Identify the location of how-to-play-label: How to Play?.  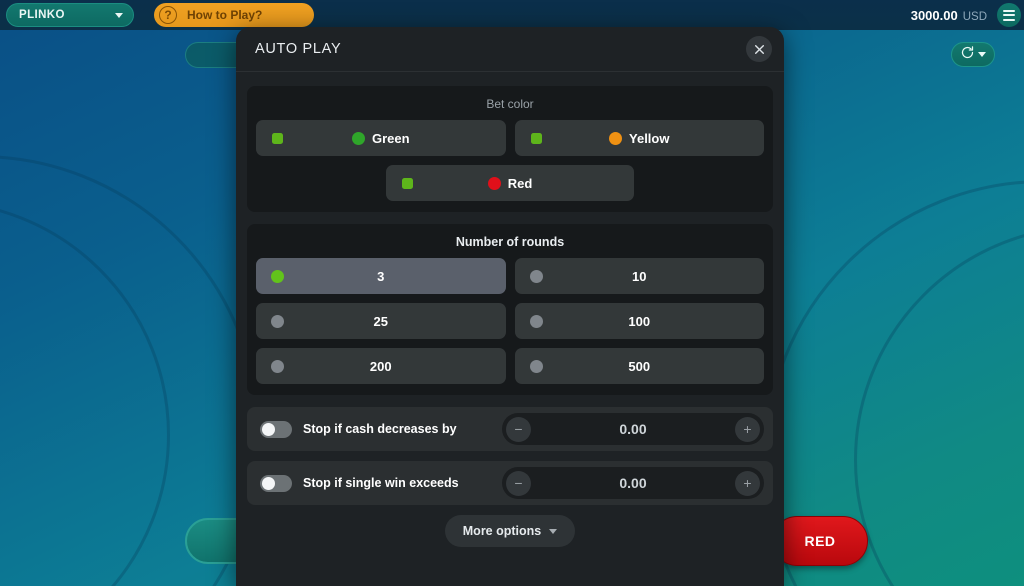
(225, 15).